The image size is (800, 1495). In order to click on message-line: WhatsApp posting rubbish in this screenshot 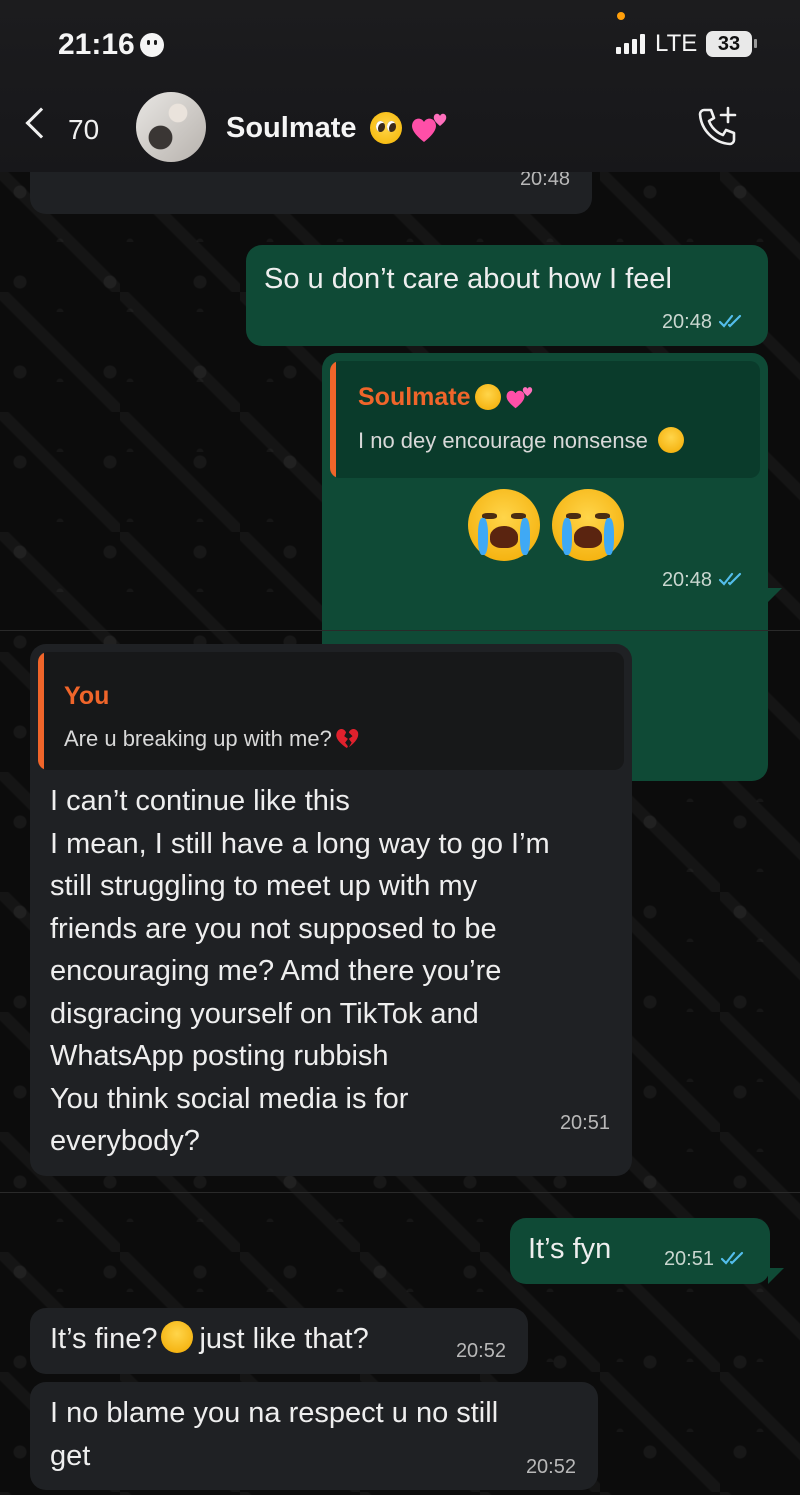, I will do `click(219, 1056)`.